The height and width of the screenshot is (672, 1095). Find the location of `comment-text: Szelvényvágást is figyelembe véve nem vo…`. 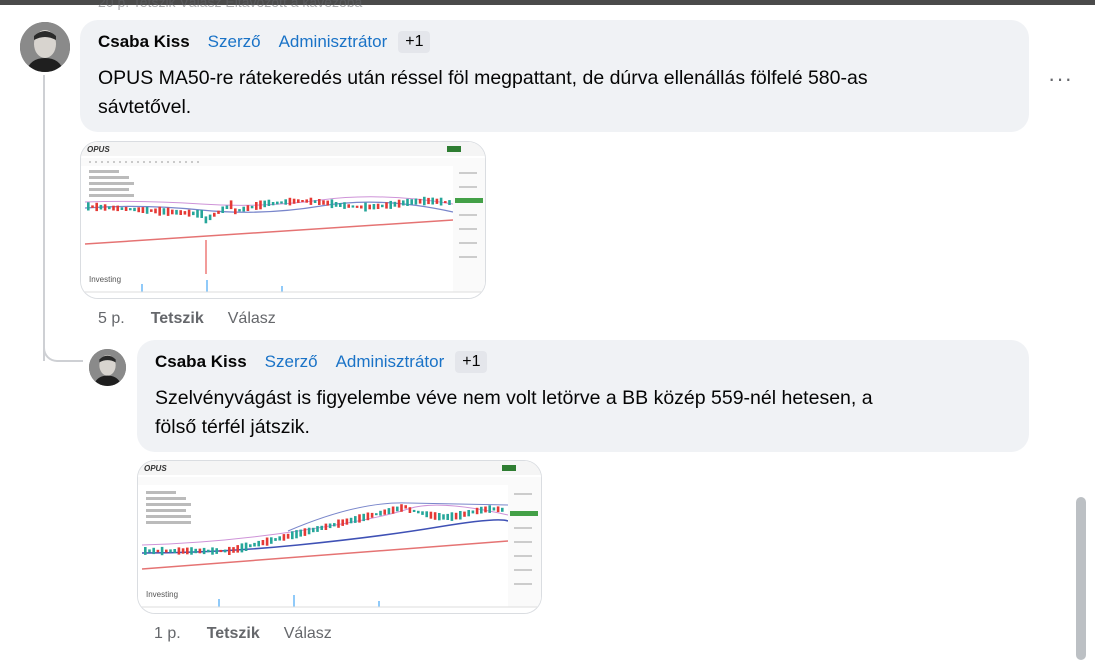

comment-text: Szelvényvágást is figyelembe véve nem vo… is located at coordinates (514, 413).